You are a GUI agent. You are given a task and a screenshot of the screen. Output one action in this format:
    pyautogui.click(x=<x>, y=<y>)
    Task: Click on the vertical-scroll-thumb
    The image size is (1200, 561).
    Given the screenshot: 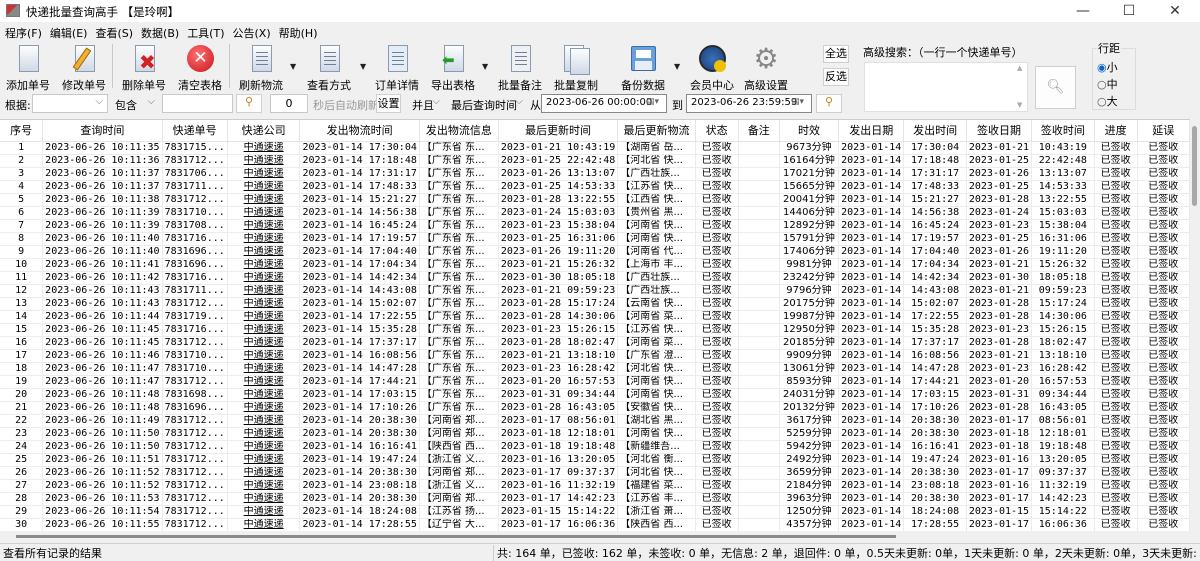 What is the action you would take?
    pyautogui.click(x=1194, y=166)
    